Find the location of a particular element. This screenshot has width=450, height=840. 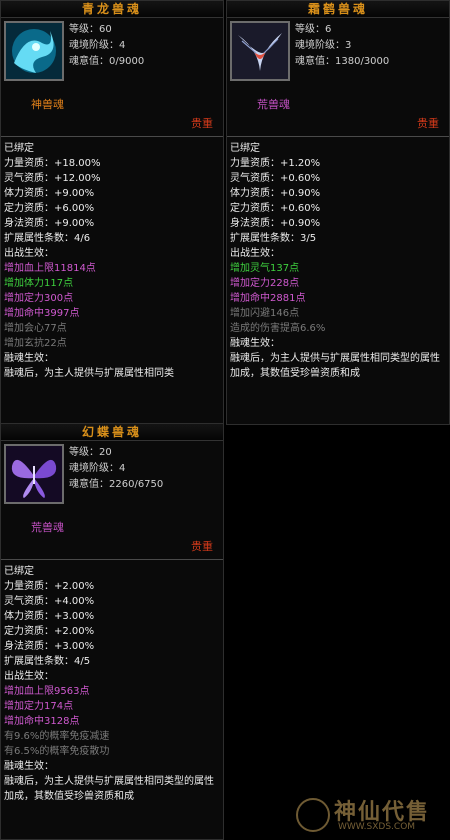

effect-line: 增加闪避146点 is located at coordinates (265, 313).